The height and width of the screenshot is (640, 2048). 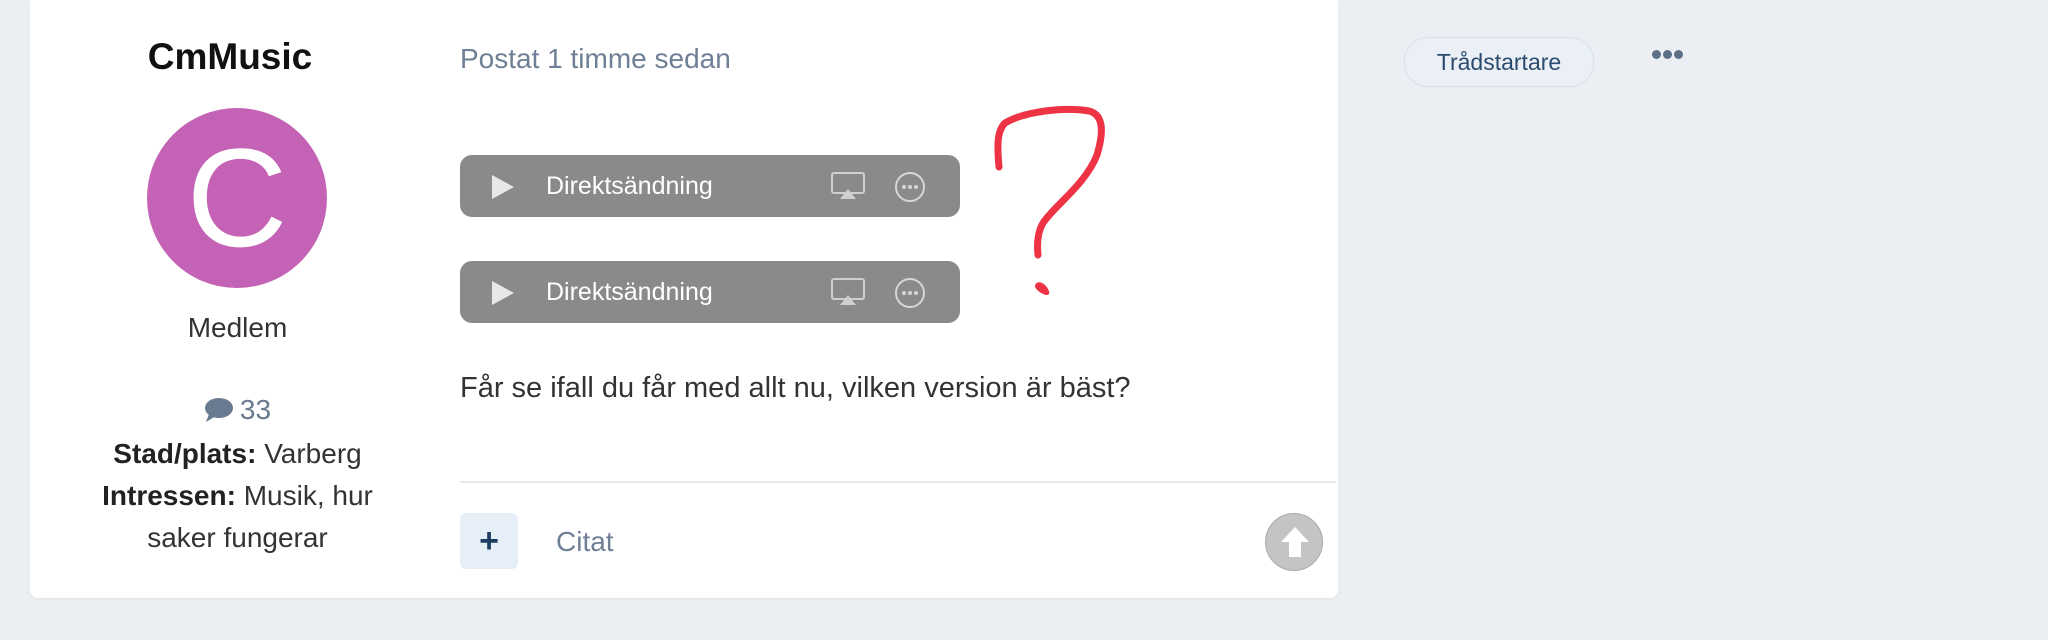 What do you see at coordinates (1669, 55) in the screenshot?
I see `ellipsis-icon` at bounding box center [1669, 55].